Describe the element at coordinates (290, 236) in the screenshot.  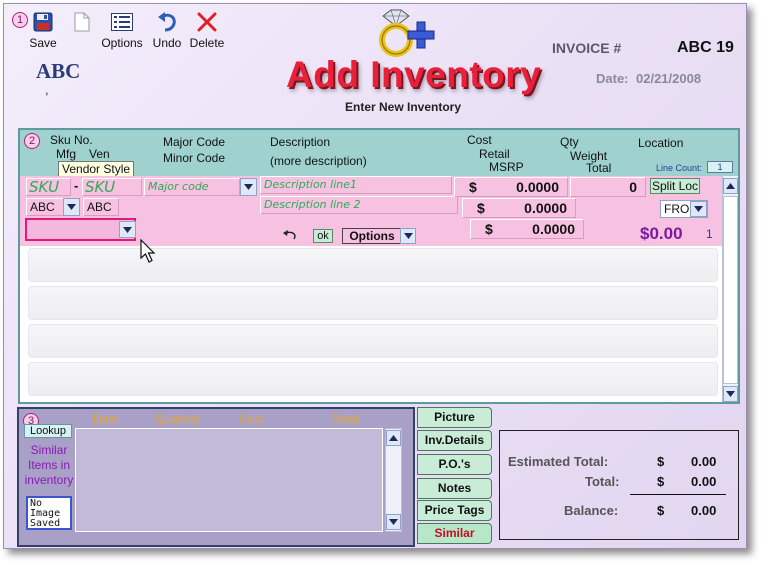
I see `return-arrow-icon` at that location.